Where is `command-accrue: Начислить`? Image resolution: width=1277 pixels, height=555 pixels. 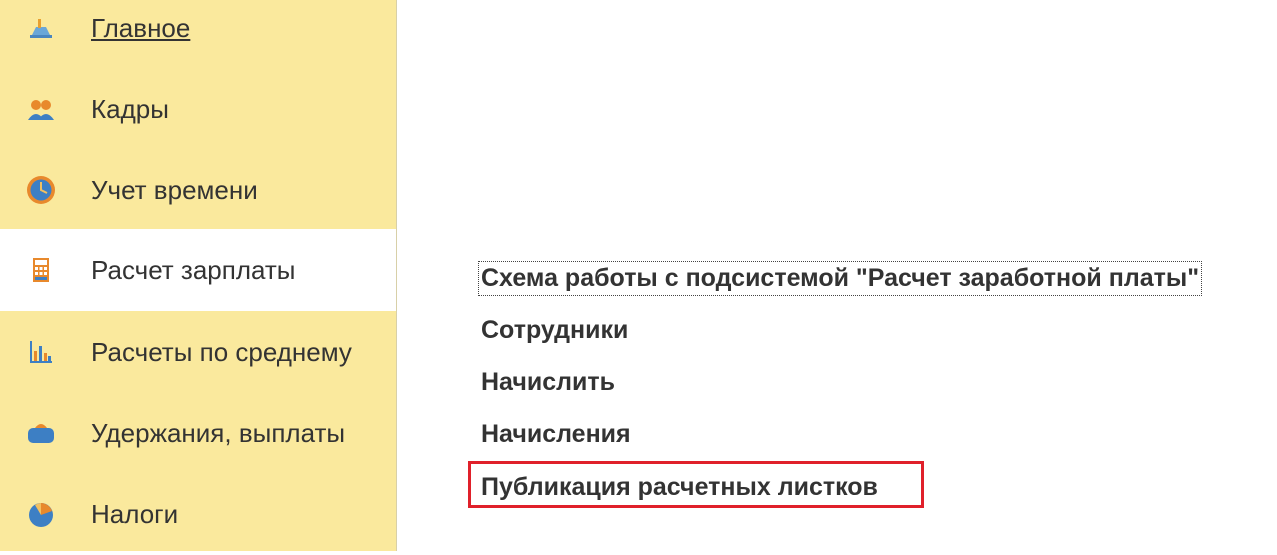
command-accrue: Начислить is located at coordinates (548, 382).